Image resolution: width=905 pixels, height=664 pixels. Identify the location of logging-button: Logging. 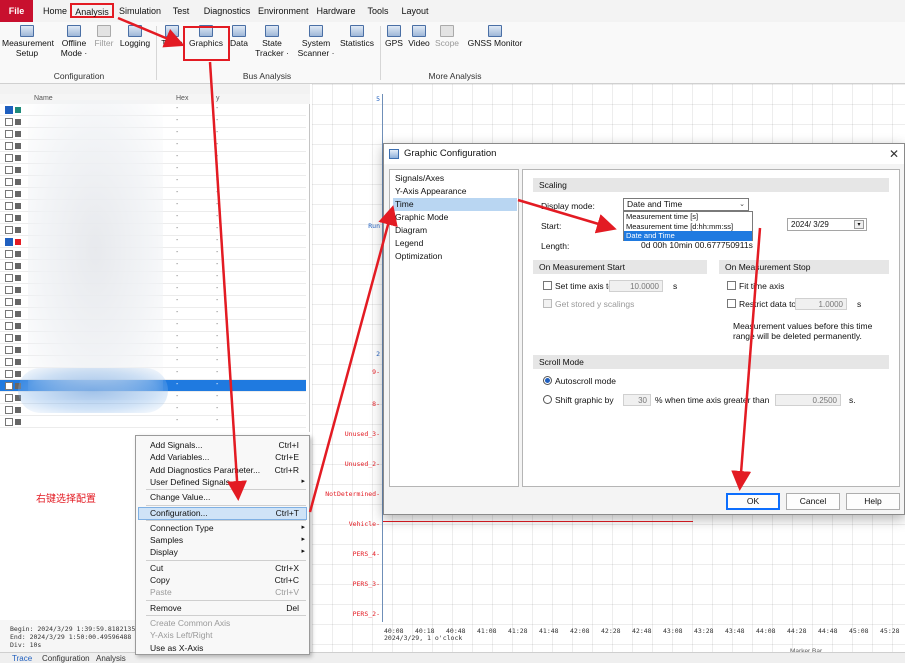
(135, 36).